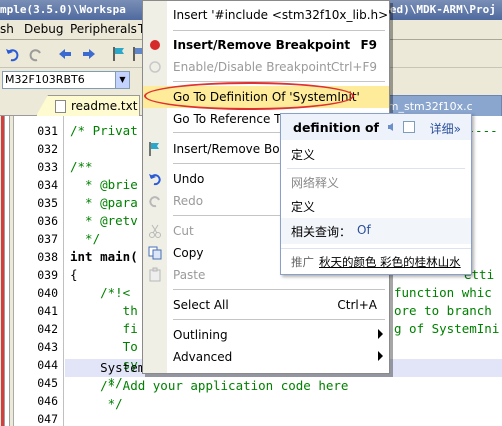  I want to click on dictionary-meaning: 定义, so click(303, 155).